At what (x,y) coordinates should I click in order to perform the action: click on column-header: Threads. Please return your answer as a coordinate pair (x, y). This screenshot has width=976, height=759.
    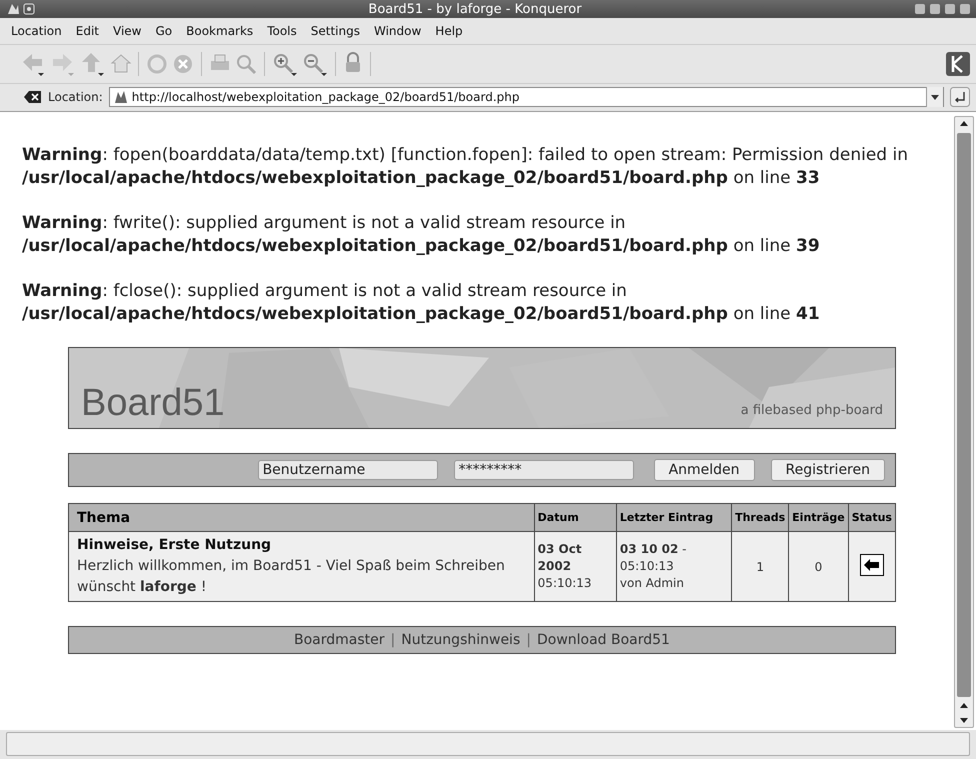
    Looking at the image, I should click on (760, 518).